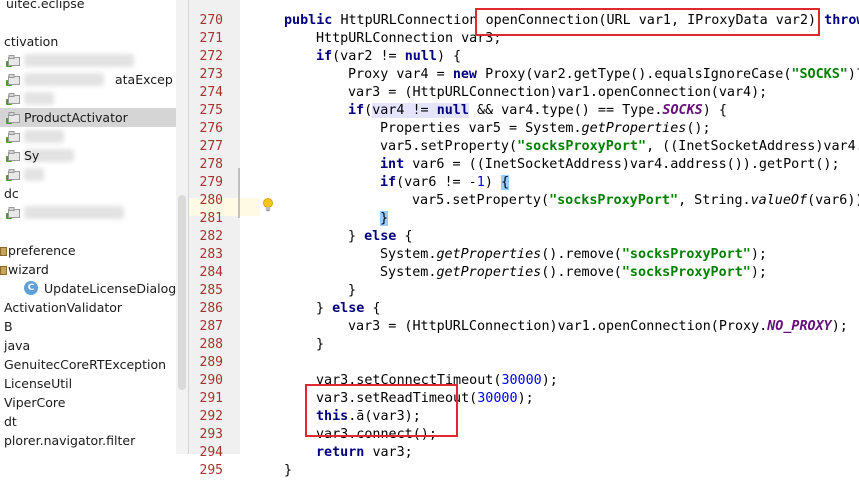 The width and height of the screenshot is (859, 480). Describe the element at coordinates (182, 292) in the screenshot. I see `scrollbar-thumb` at that location.